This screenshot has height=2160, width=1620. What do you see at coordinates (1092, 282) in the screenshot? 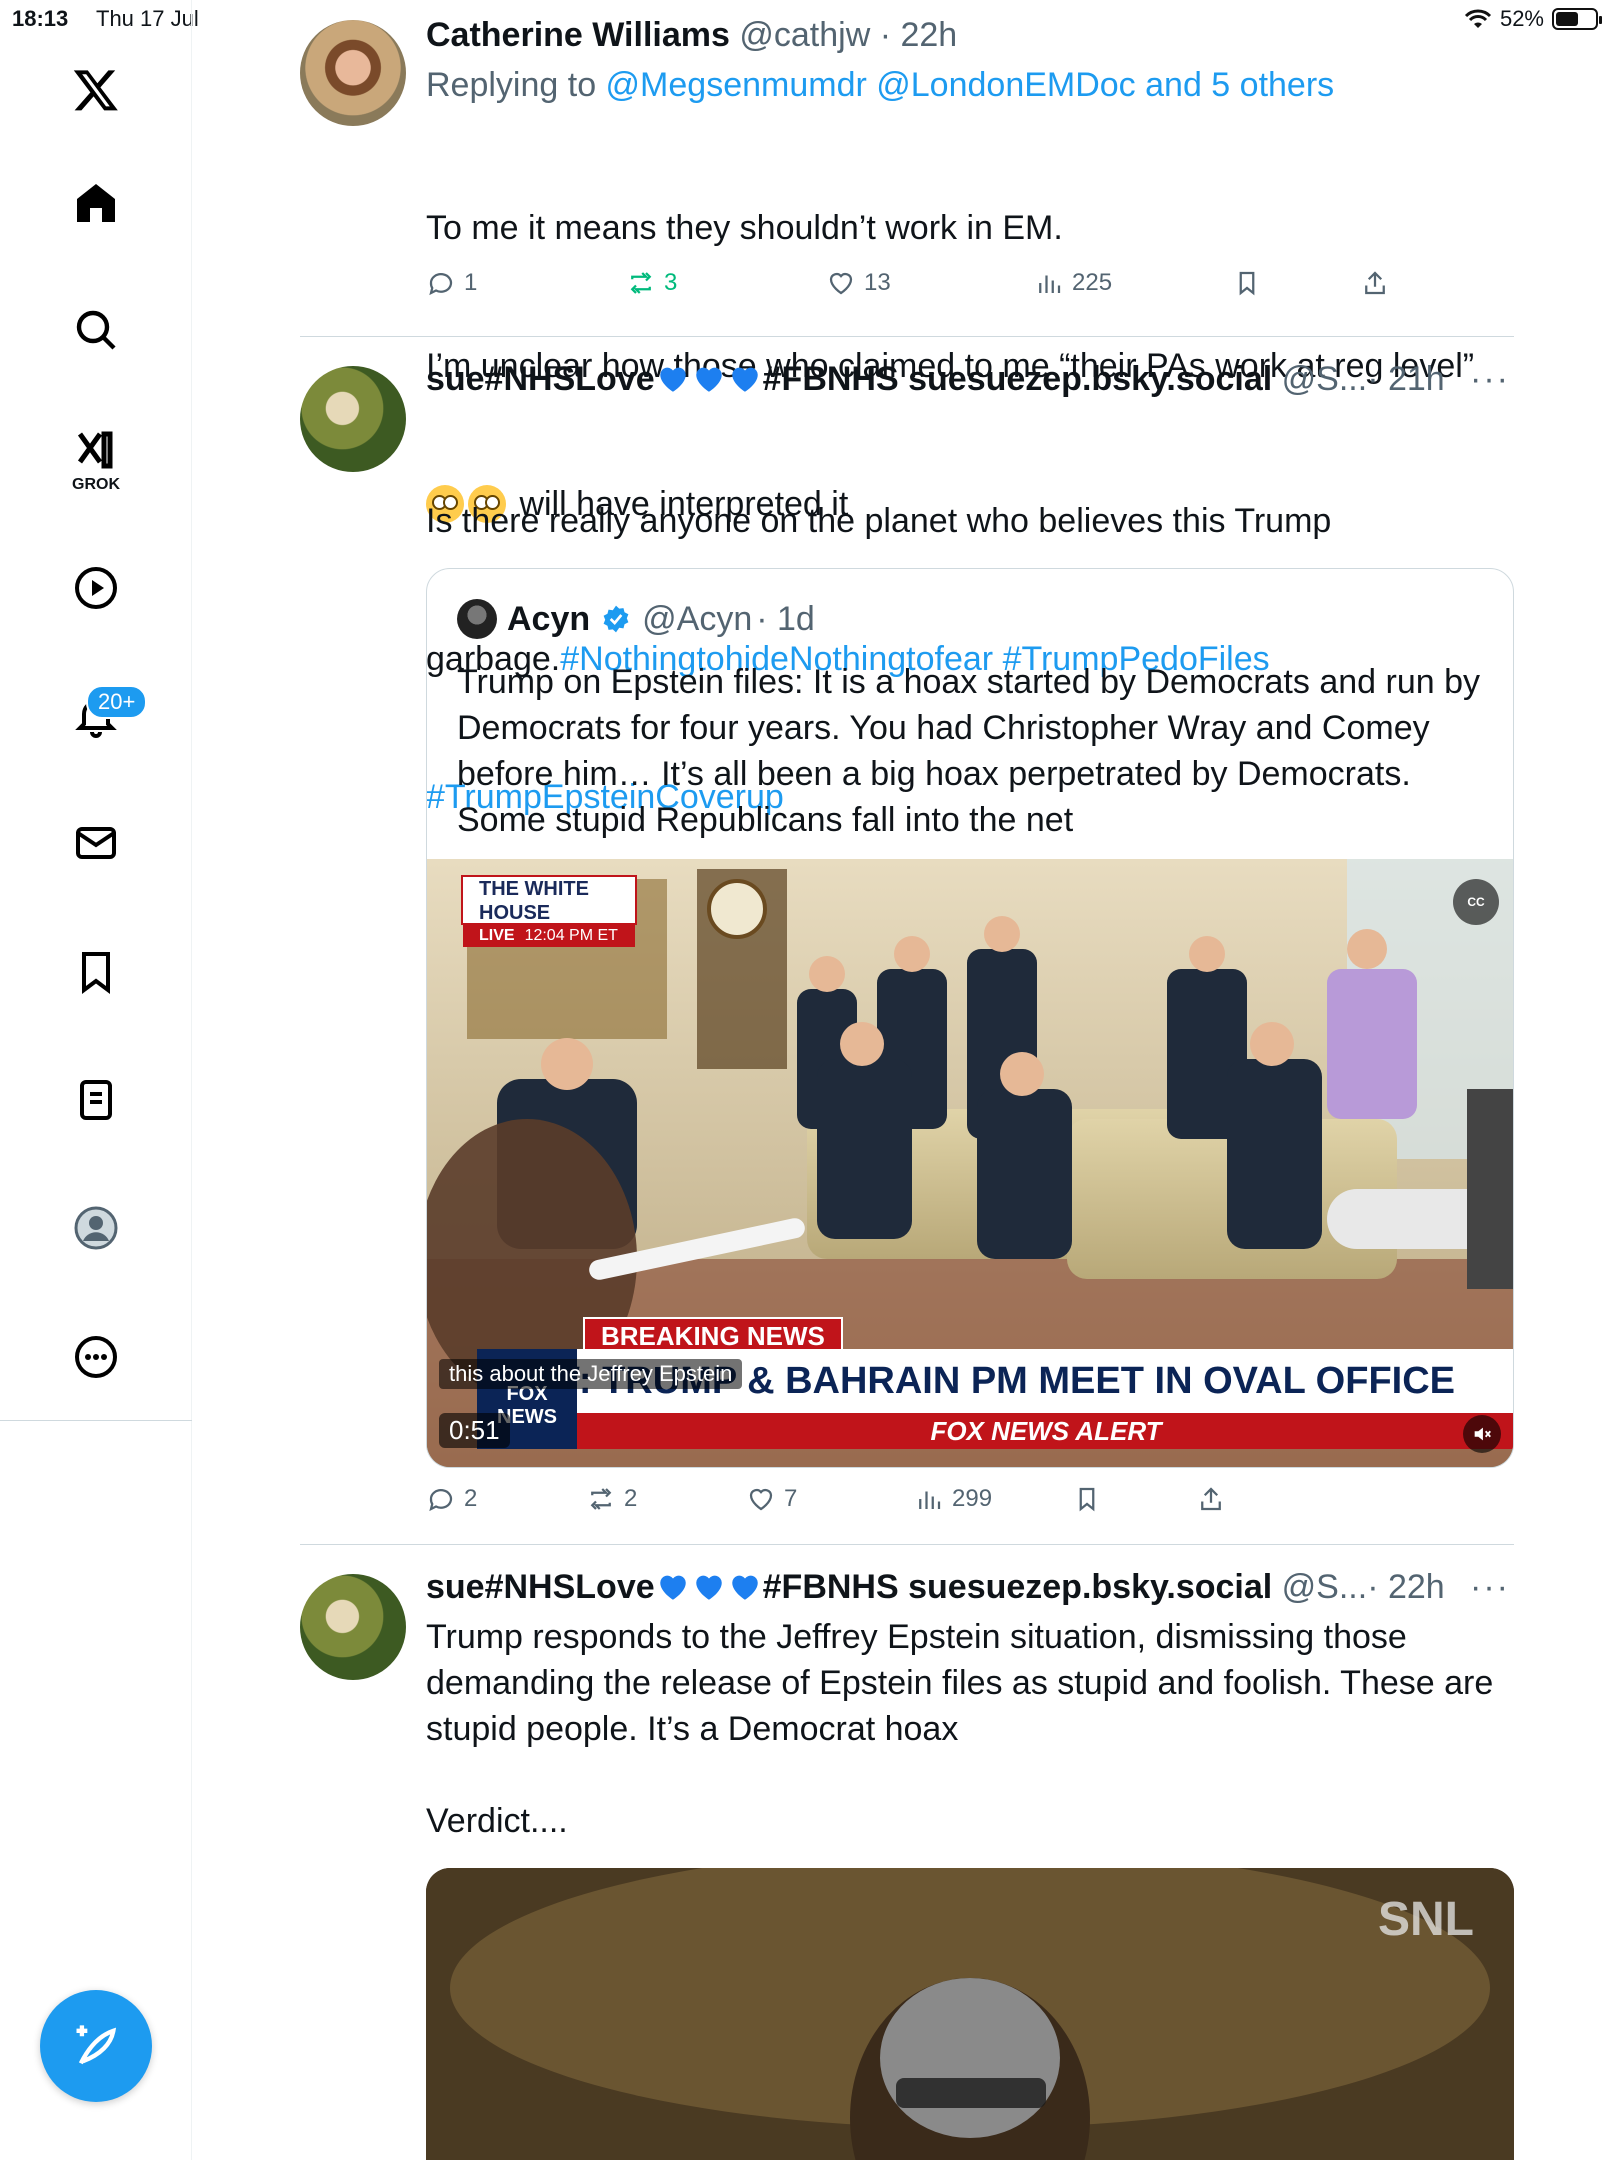
I see `views-count: 225` at bounding box center [1092, 282].